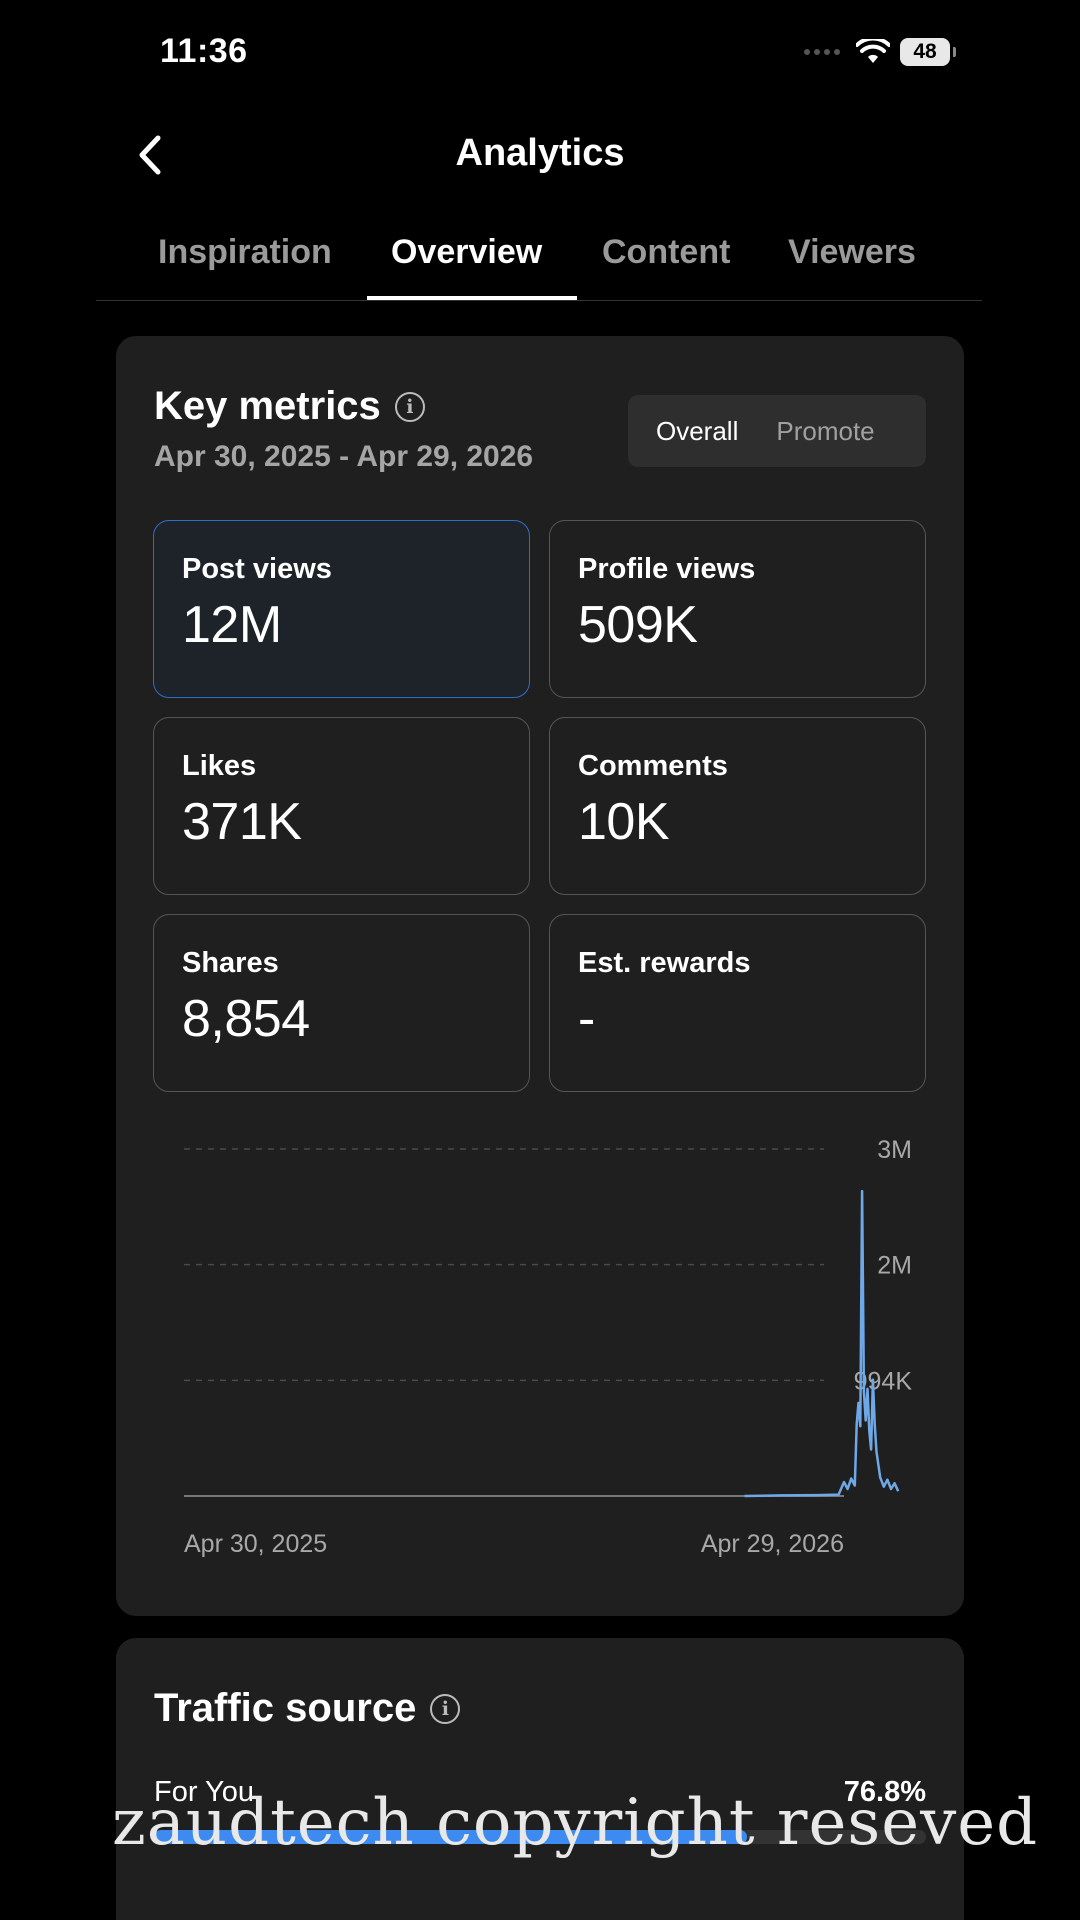  I want to click on x-tick-label: Apr 29, 2026, so click(772, 1544).